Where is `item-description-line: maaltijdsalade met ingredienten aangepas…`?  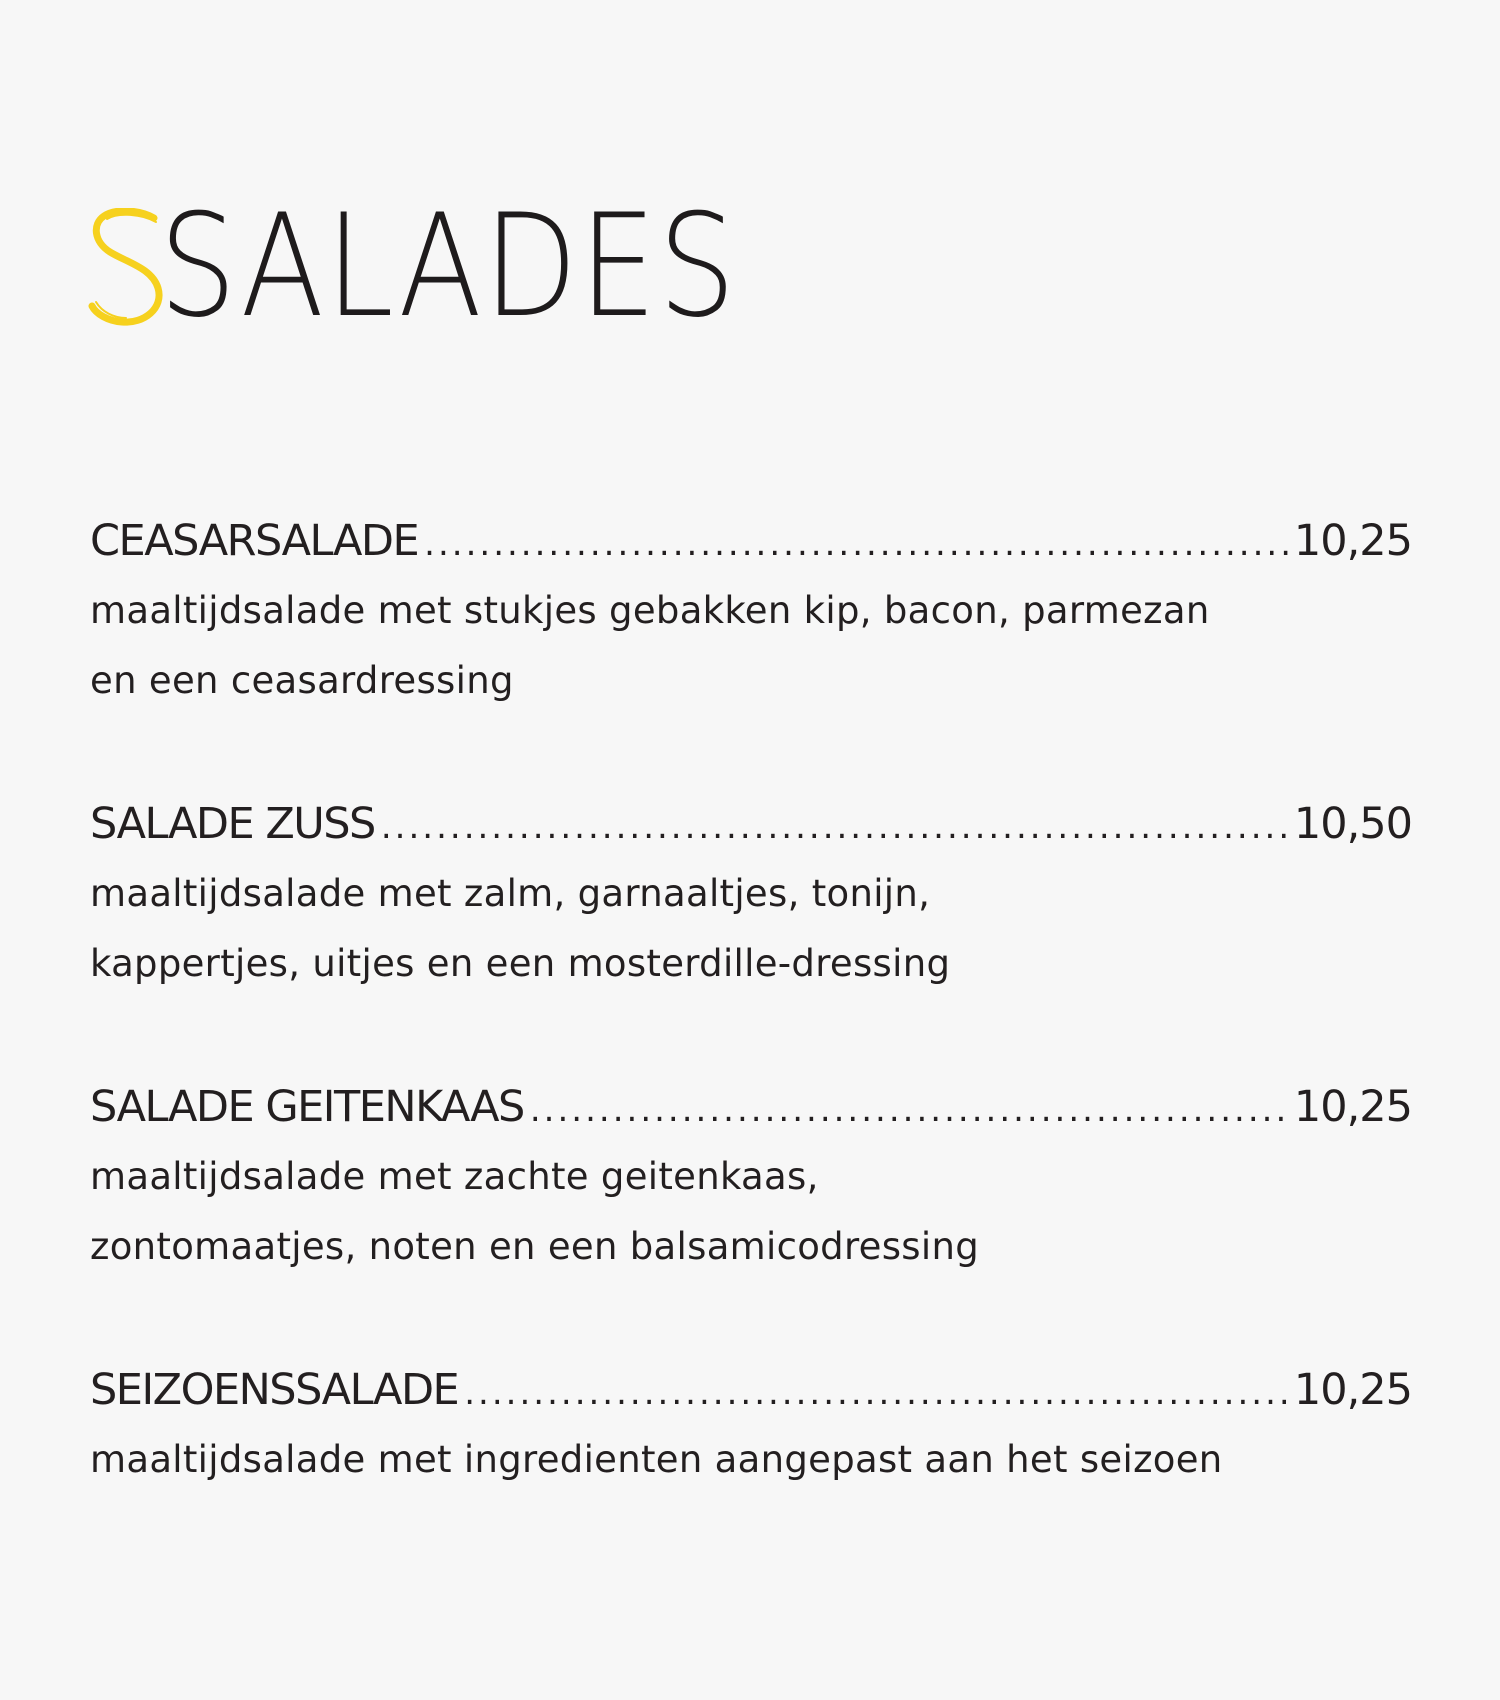
item-description-line: maaltijdsalade met ingredienten aangepas… is located at coordinates (656, 1459).